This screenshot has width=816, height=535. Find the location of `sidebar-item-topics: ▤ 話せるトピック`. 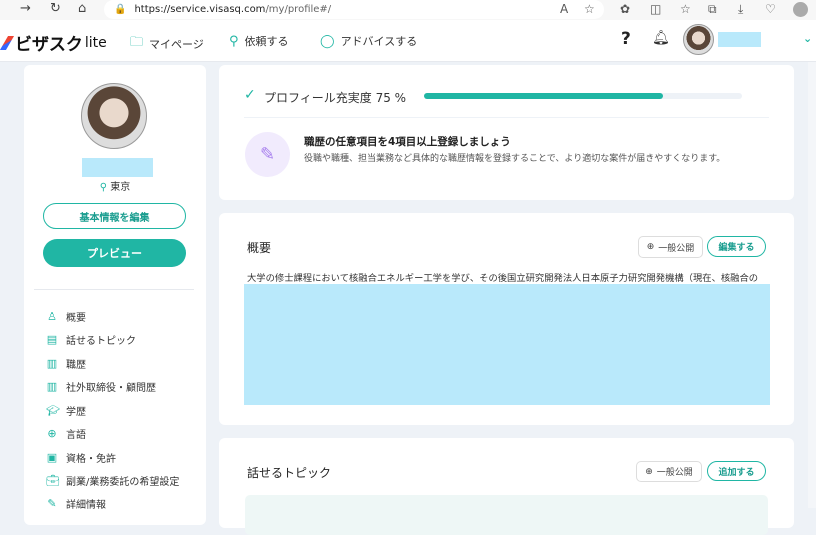

sidebar-item-topics: ▤ 話せるトピック is located at coordinates (91, 339).